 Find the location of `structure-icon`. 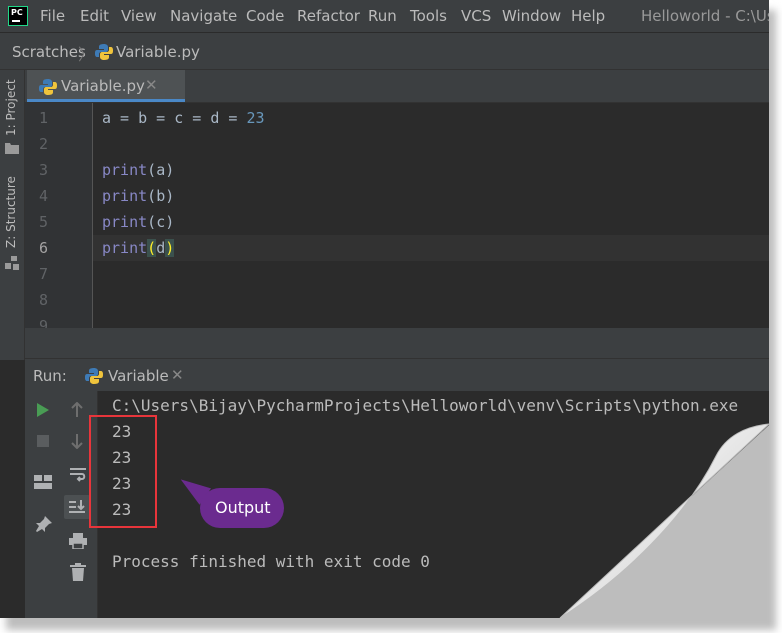

structure-icon is located at coordinates (12, 263).